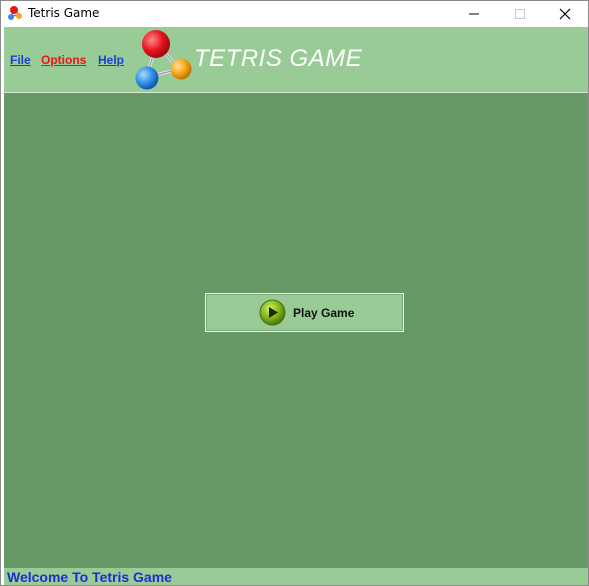 The image size is (589, 586). I want to click on minimize-icon, so click(474, 14).